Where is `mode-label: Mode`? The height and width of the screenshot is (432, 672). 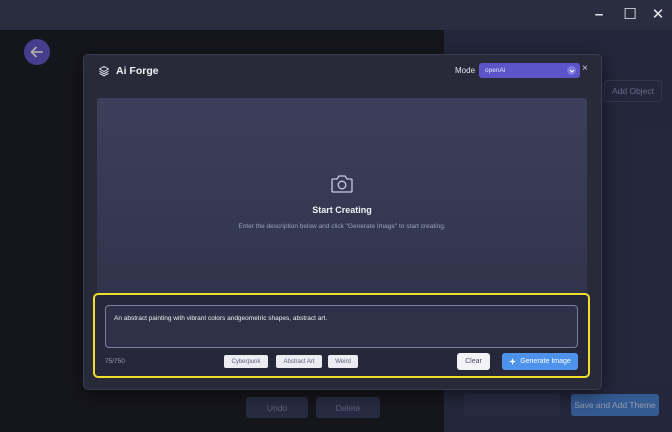
mode-label: Mode is located at coordinates (465, 70).